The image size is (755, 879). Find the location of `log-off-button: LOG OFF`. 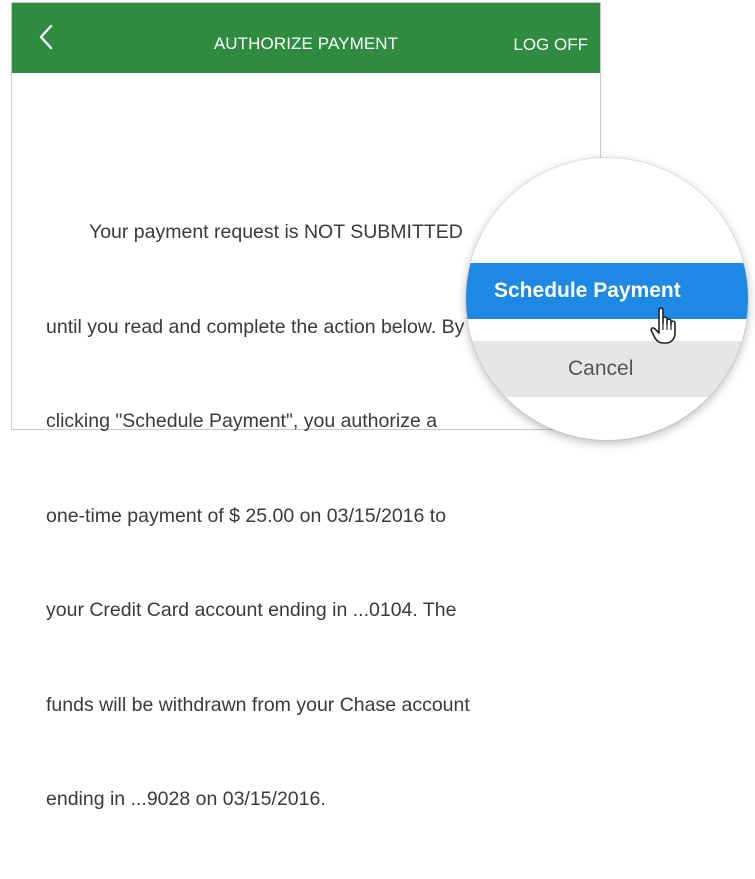

log-off-button: LOG OFF is located at coordinates (550, 38).